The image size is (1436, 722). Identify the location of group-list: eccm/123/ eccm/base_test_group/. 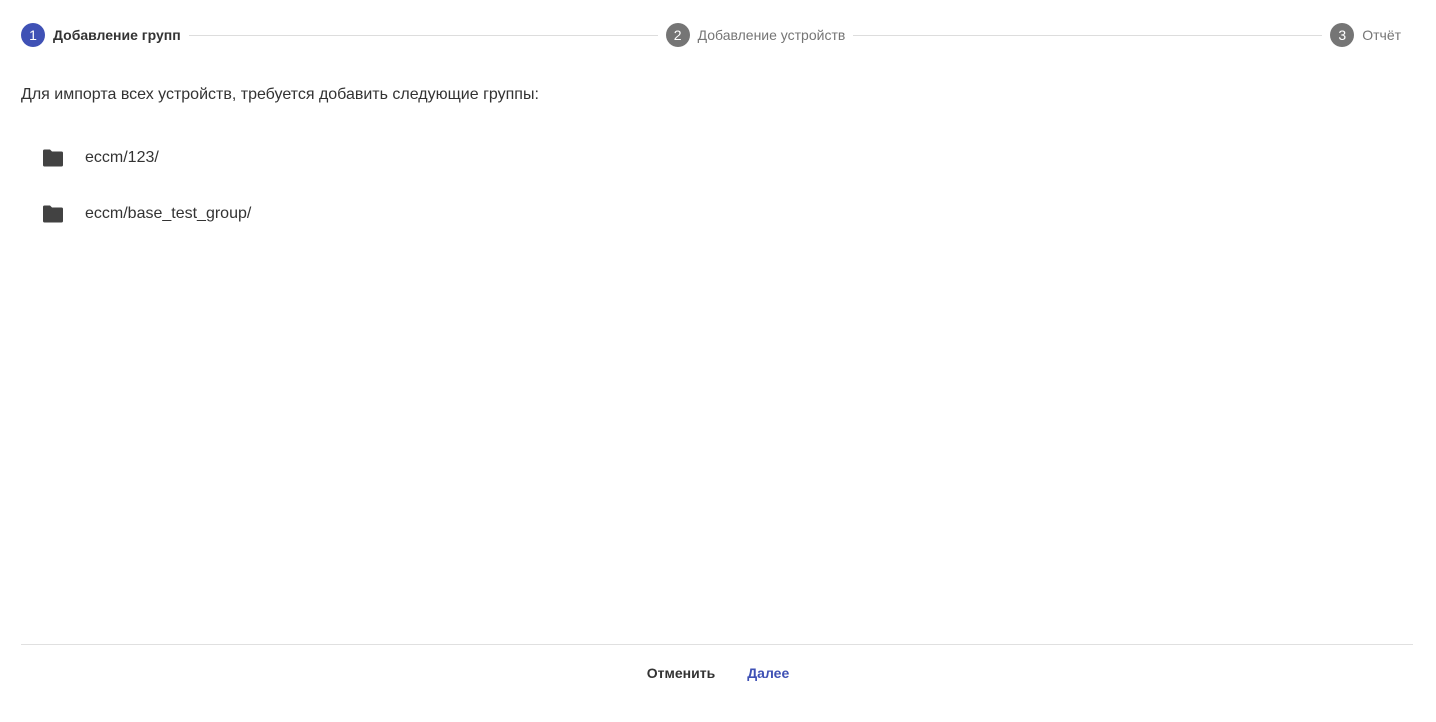
(146, 186).